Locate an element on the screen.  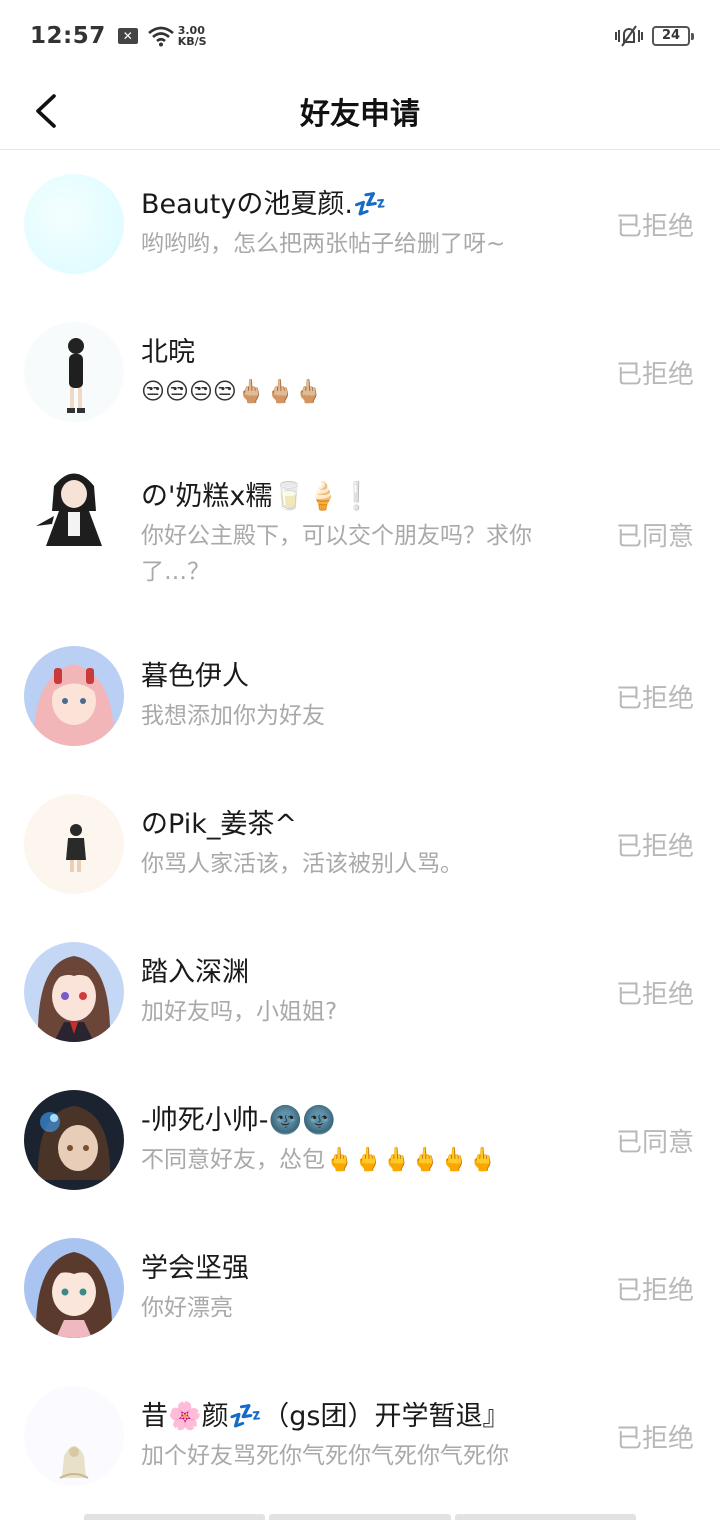
header: 好友申请 is located at coordinates (360, 111).